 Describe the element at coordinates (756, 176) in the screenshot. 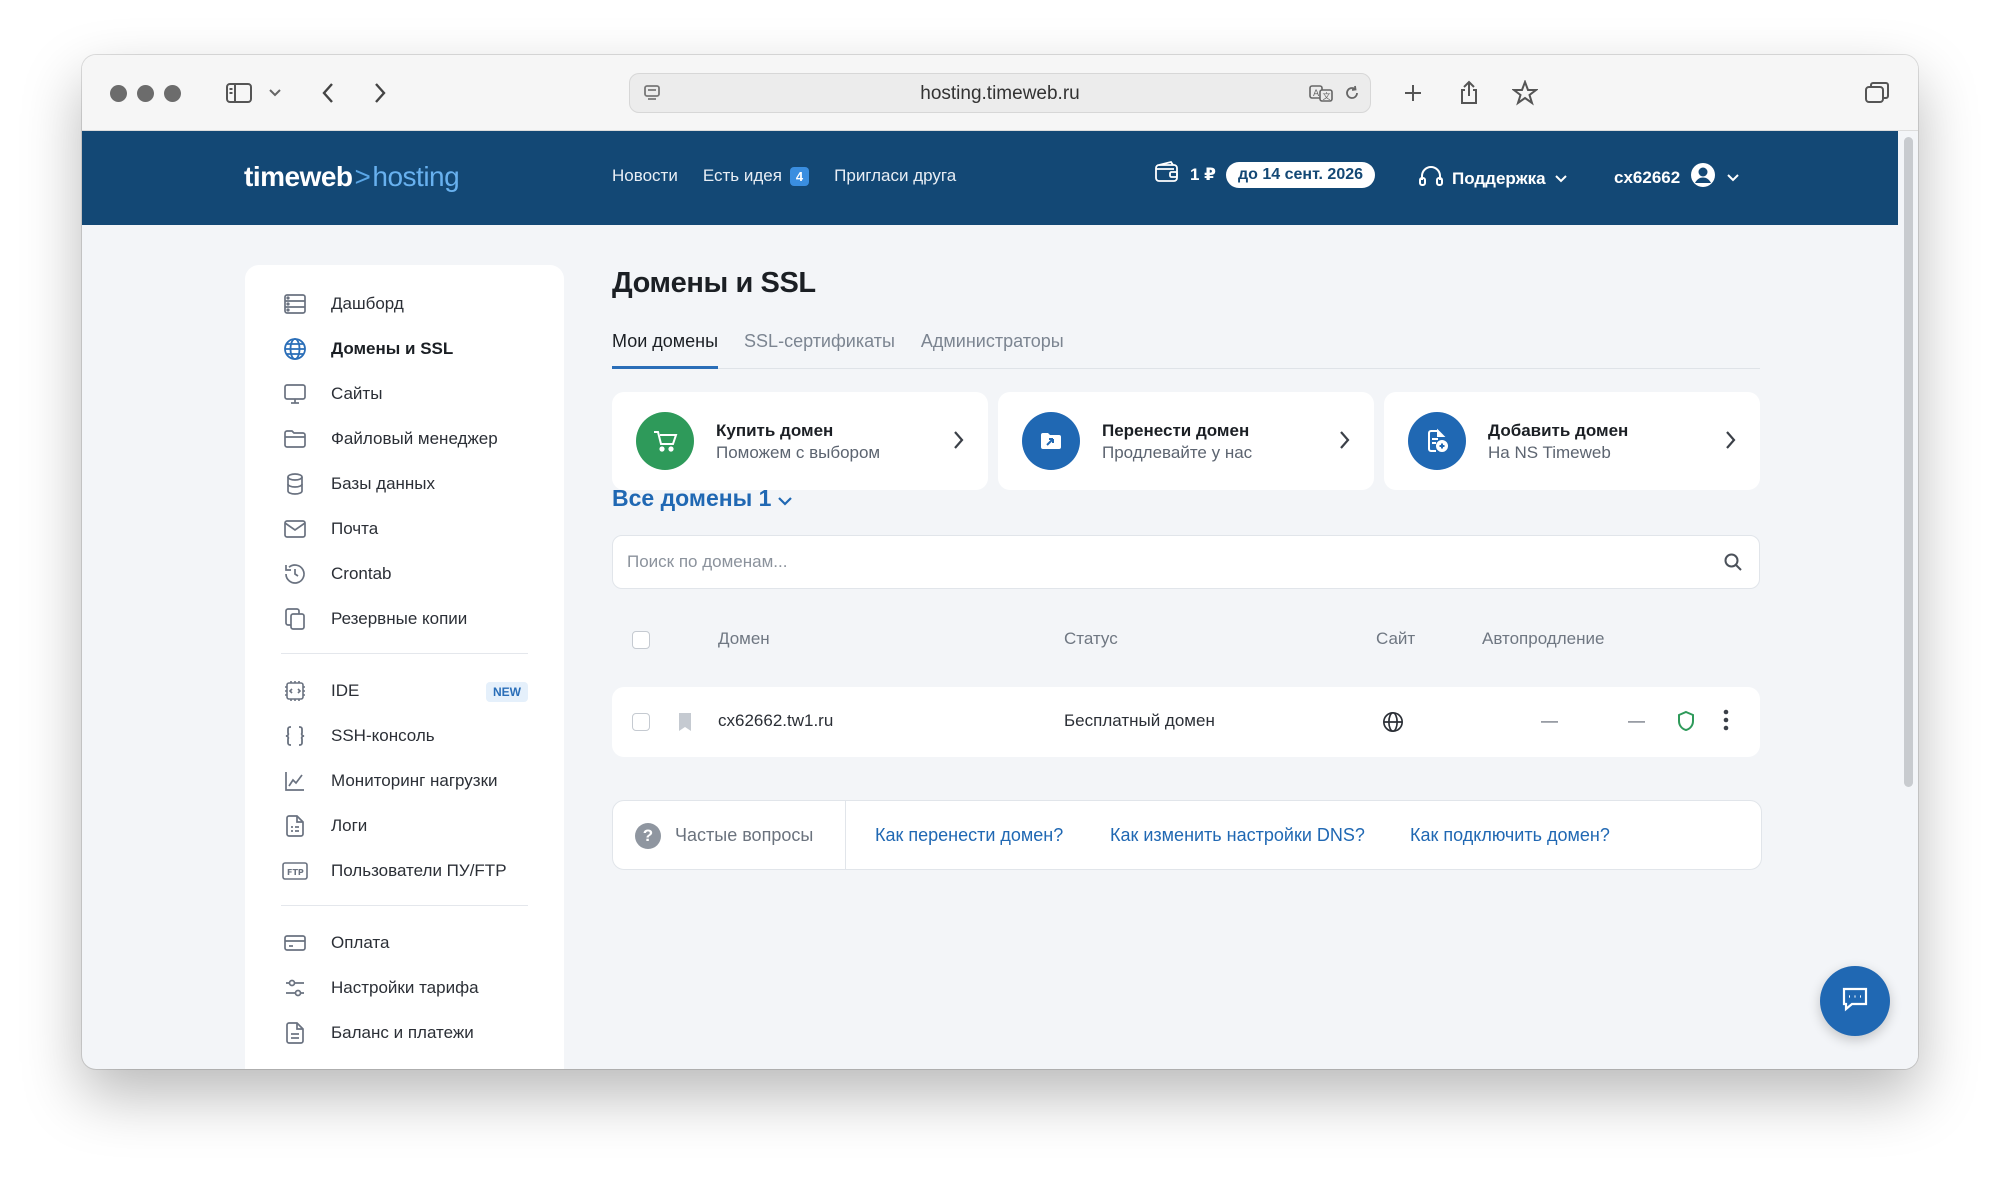

I see `nav-idea-link: Есть идея 4` at that location.